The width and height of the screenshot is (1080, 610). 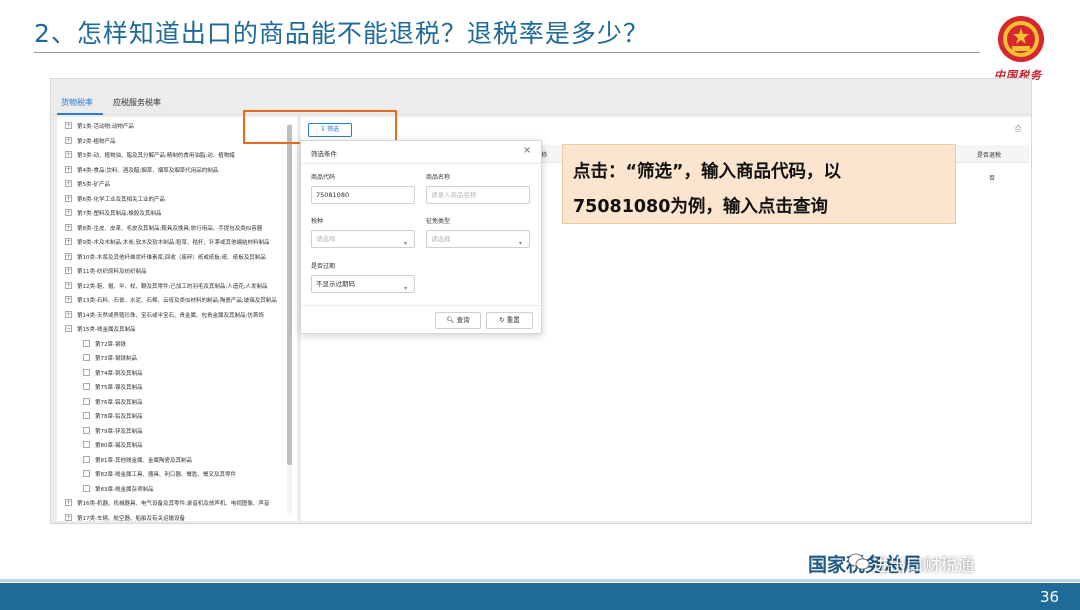 I want to click on close-icon: ×, so click(x=527, y=150).